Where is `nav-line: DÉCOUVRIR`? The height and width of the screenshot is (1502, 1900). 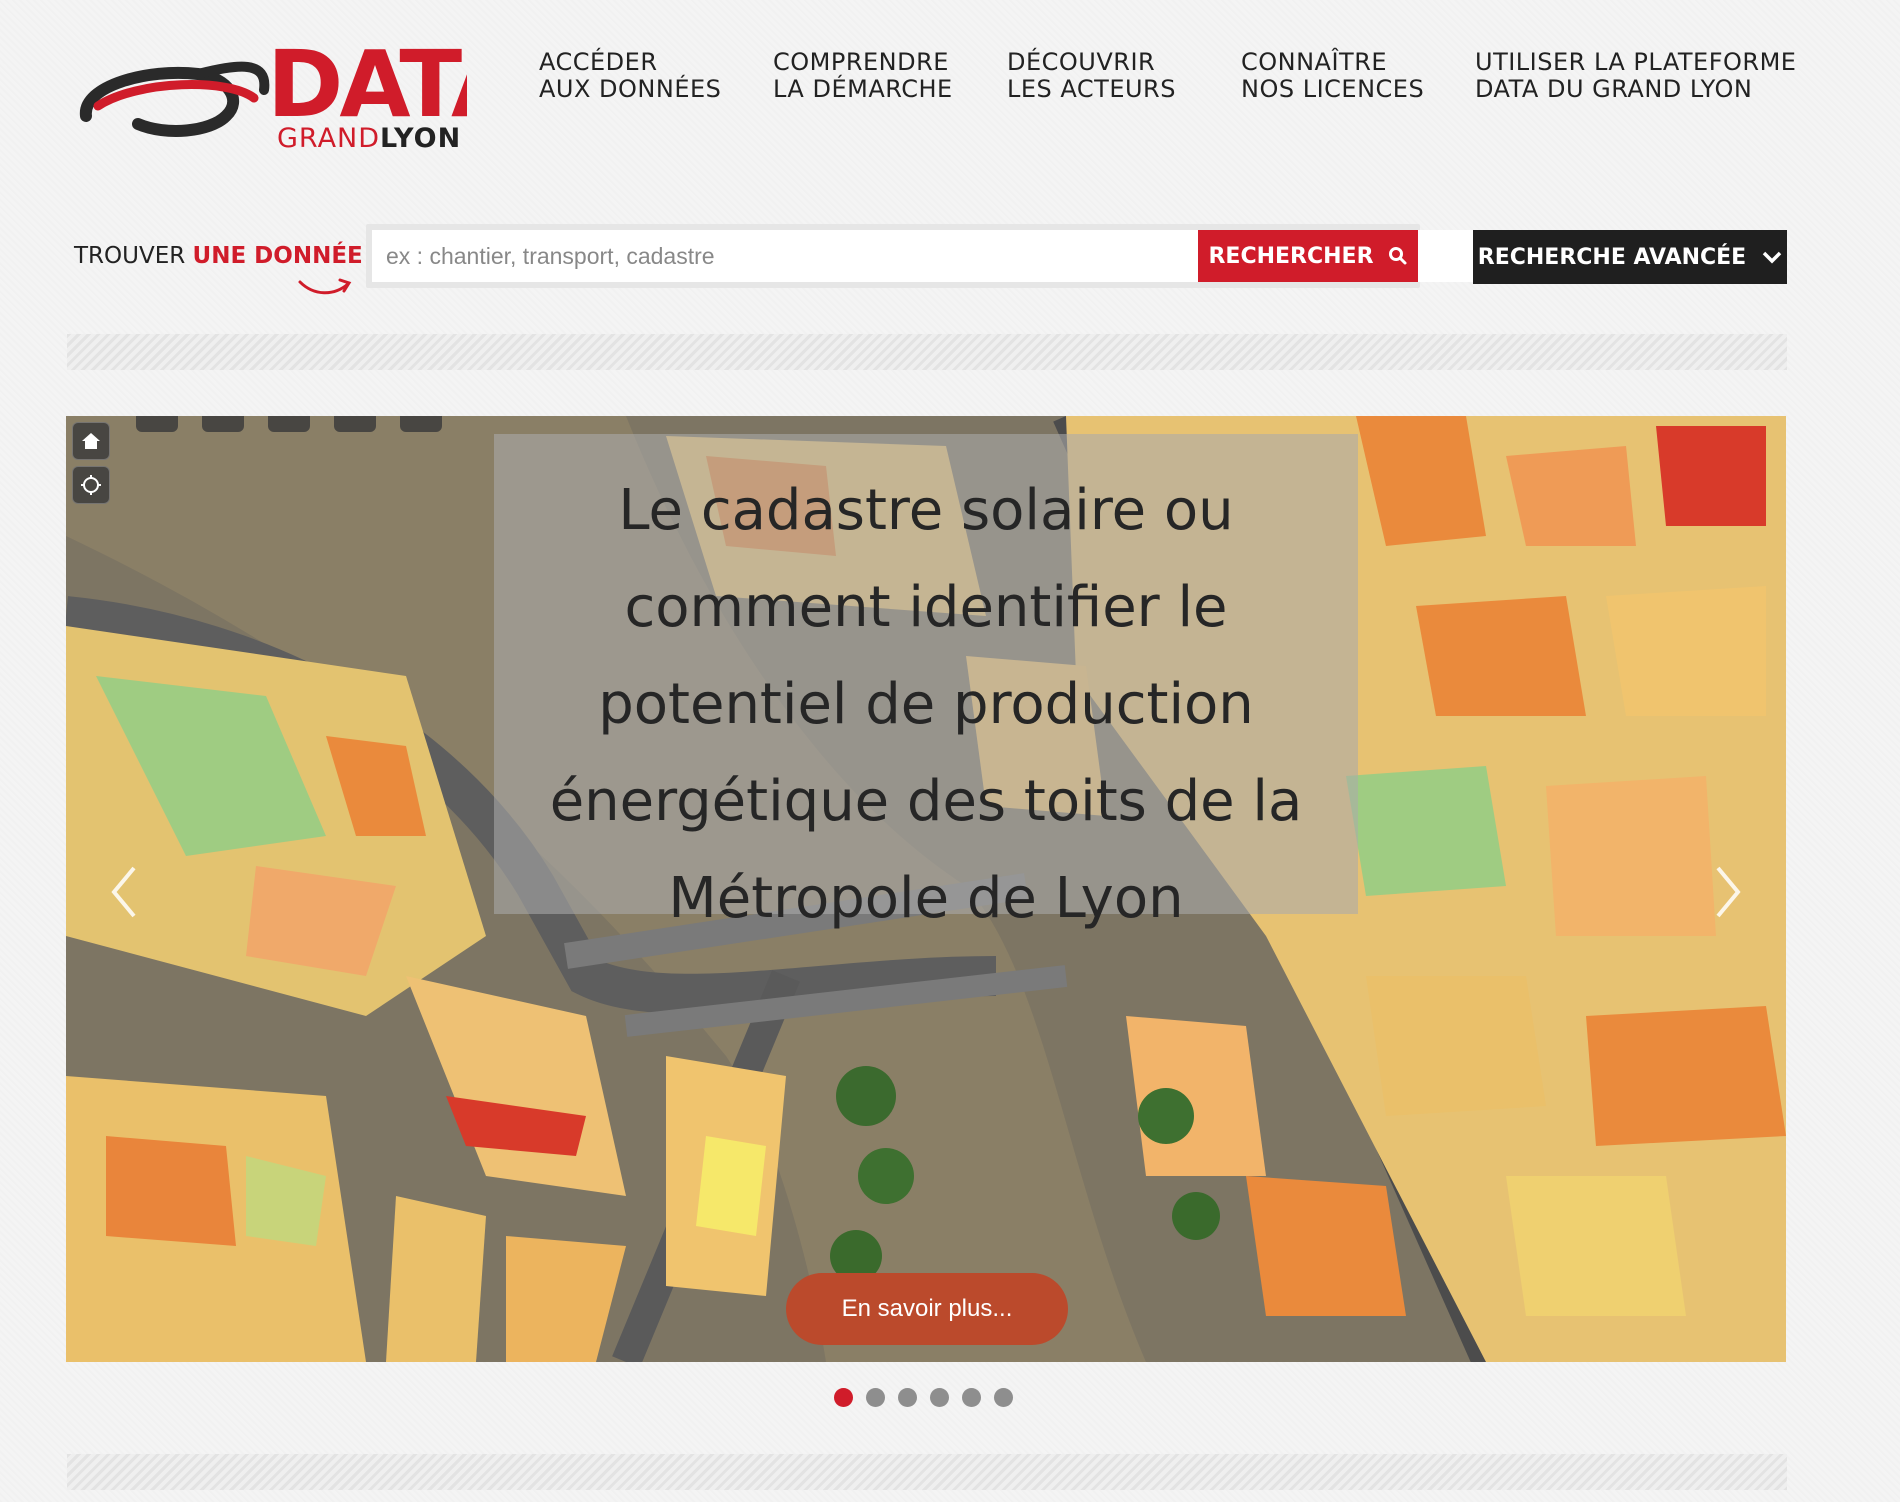 nav-line: DÉCOUVRIR is located at coordinates (1081, 62).